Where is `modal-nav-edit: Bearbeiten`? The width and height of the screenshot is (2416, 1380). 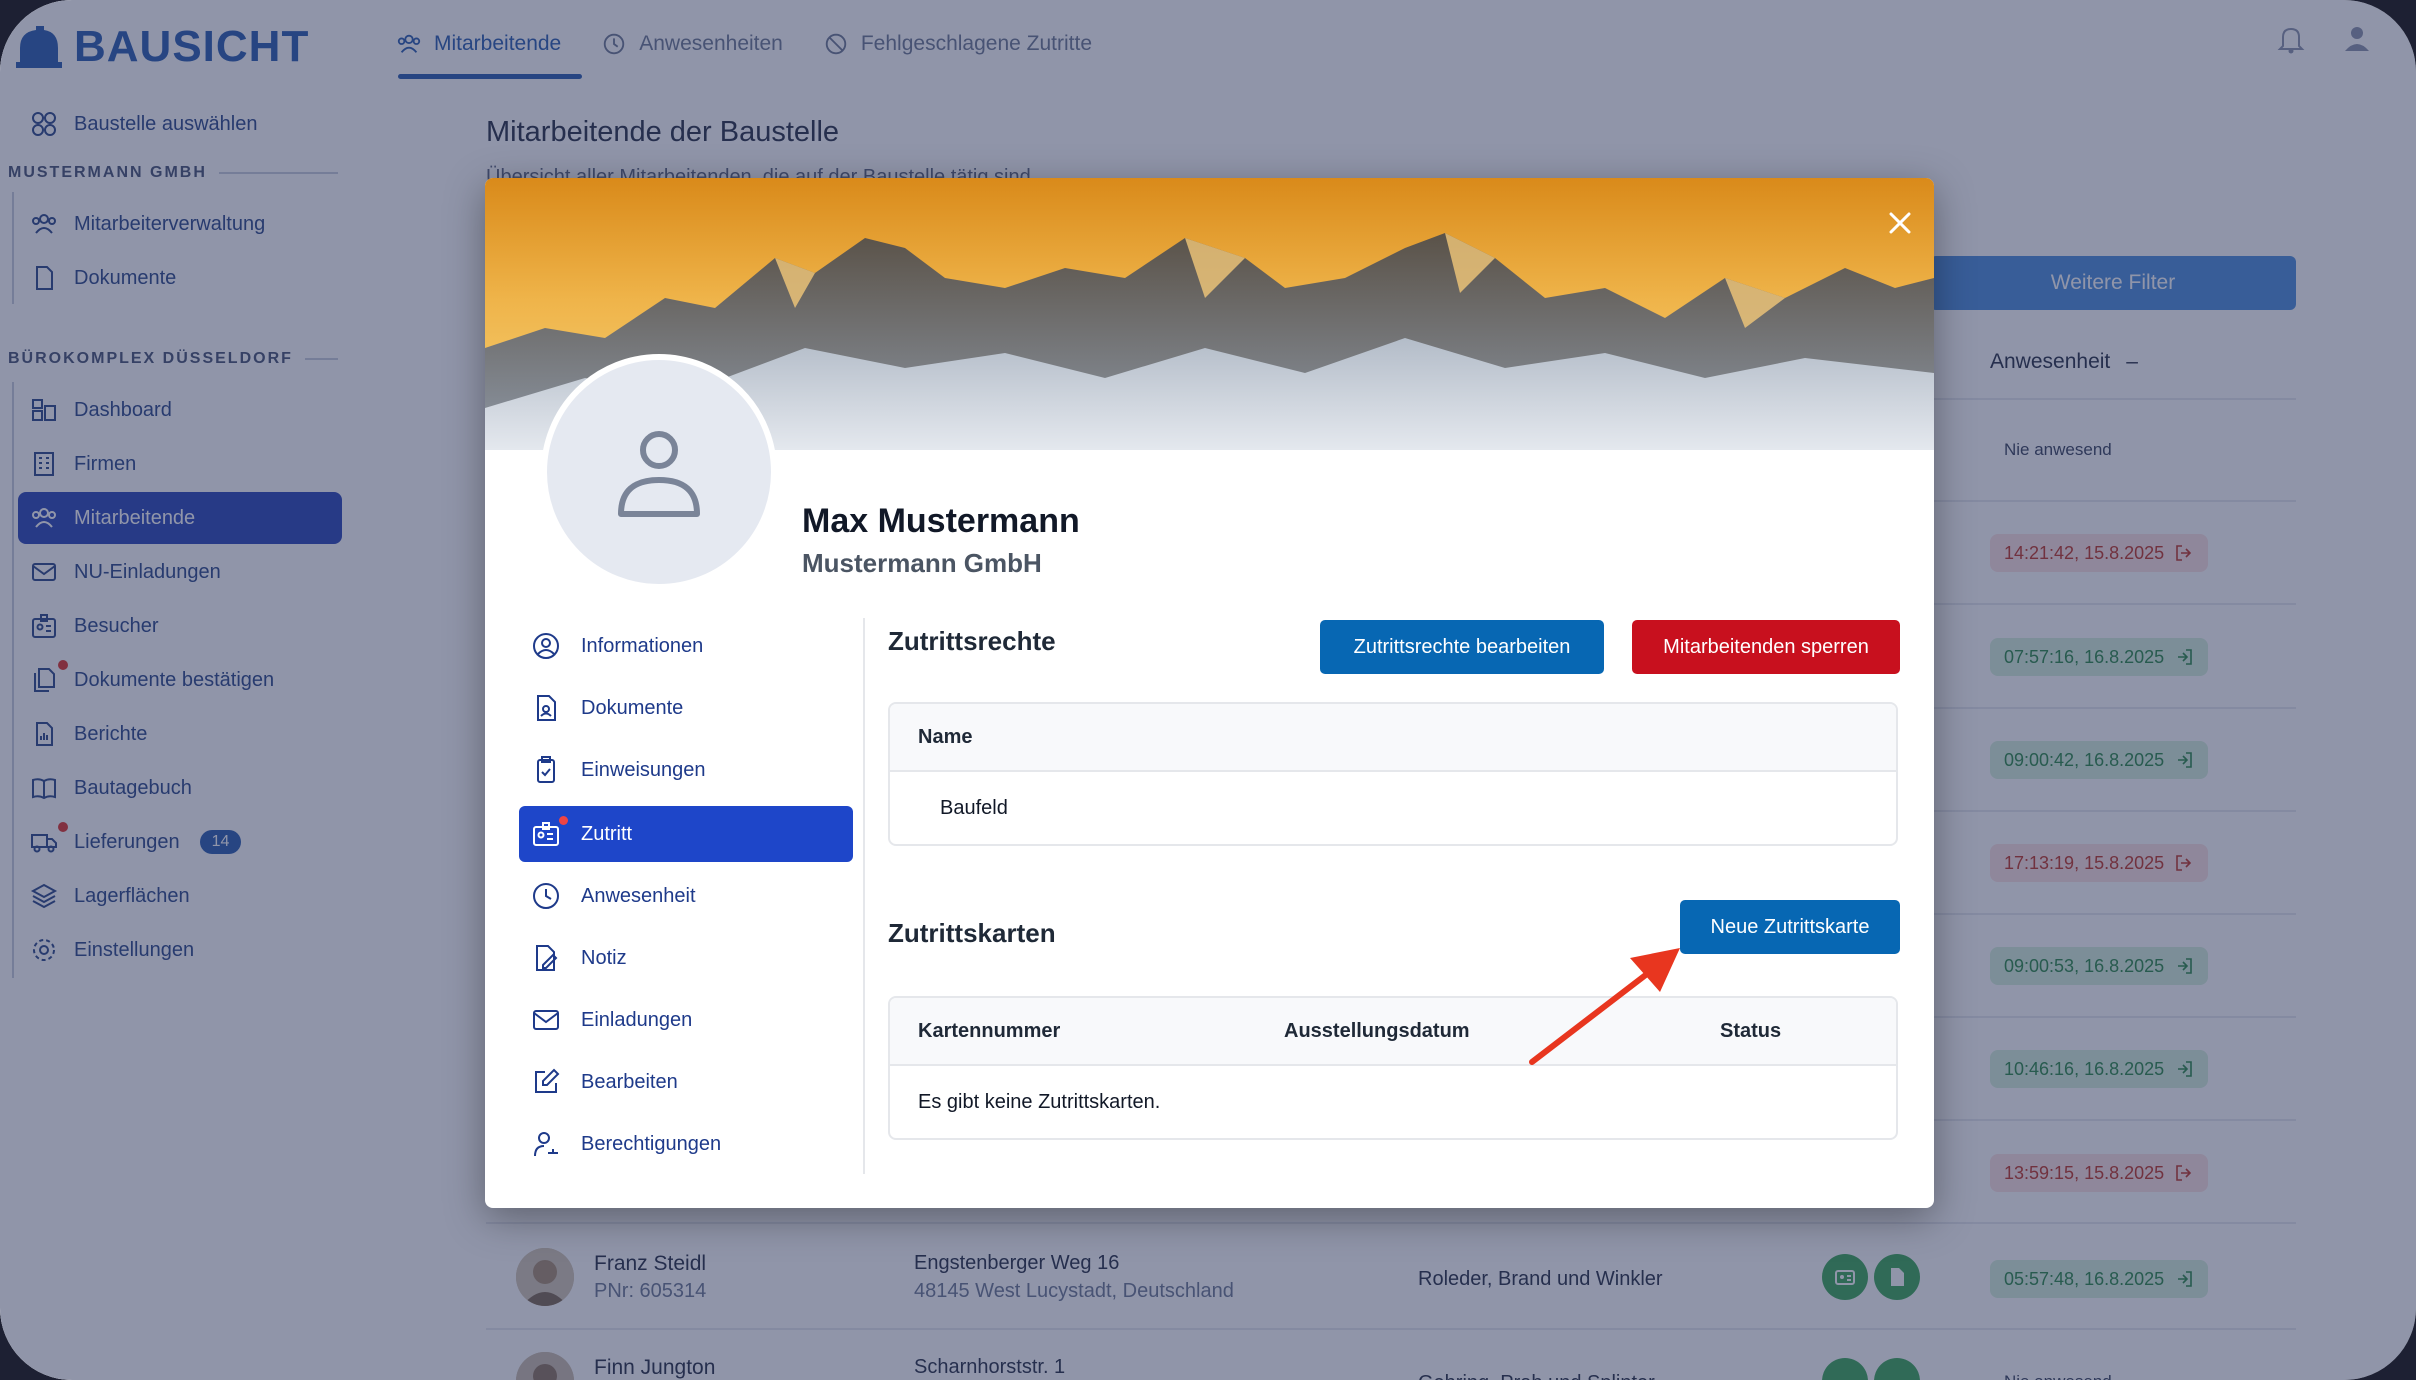
modal-nav-edit: Bearbeiten is located at coordinates (686, 1082).